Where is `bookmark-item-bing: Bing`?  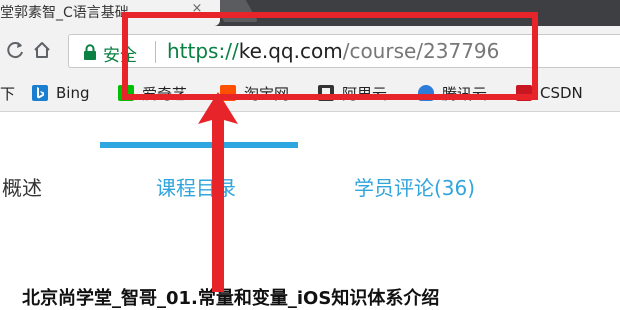 bookmark-item-bing: Bing is located at coordinates (61, 93).